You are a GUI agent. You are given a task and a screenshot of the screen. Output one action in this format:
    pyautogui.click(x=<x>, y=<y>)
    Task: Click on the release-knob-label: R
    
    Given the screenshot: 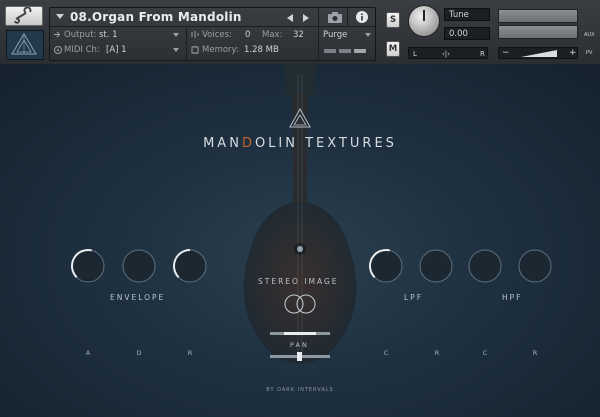 What is the action you would take?
    pyautogui.click(x=190, y=353)
    